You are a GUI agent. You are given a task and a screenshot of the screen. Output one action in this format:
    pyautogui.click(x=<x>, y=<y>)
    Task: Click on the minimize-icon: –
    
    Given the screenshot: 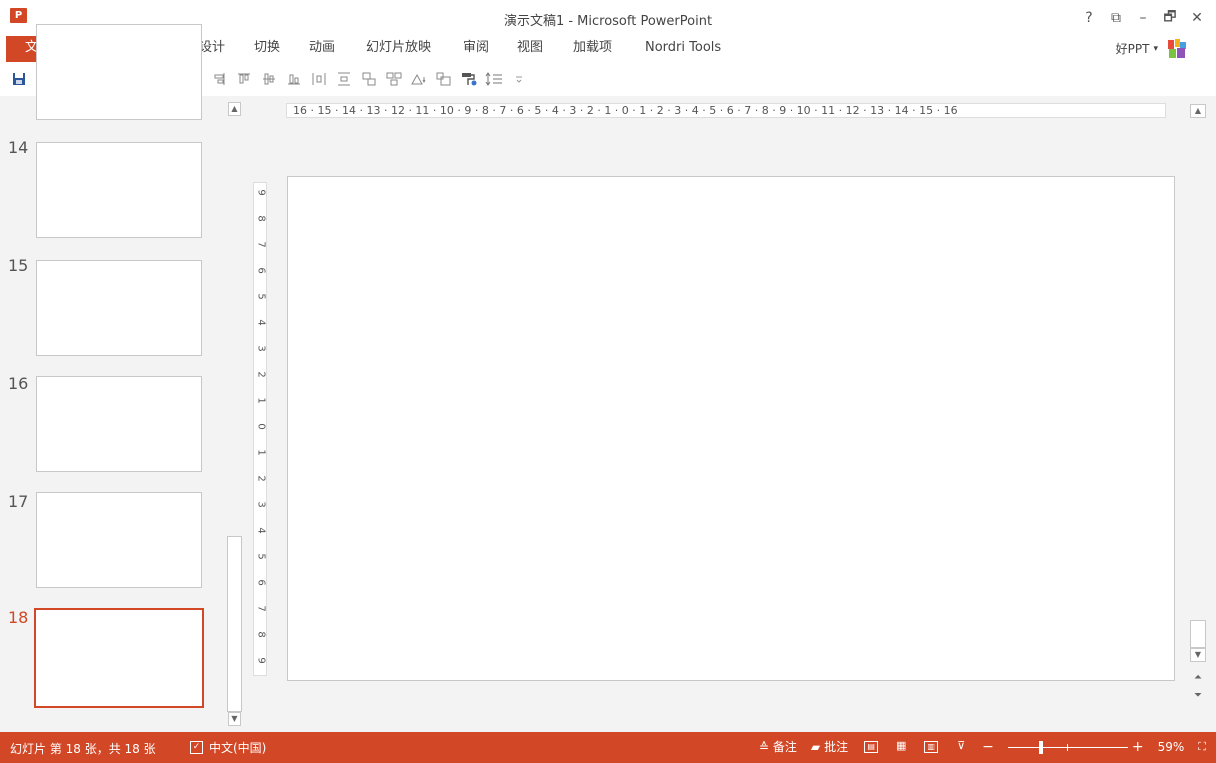 What is the action you would take?
    pyautogui.click(x=1143, y=18)
    